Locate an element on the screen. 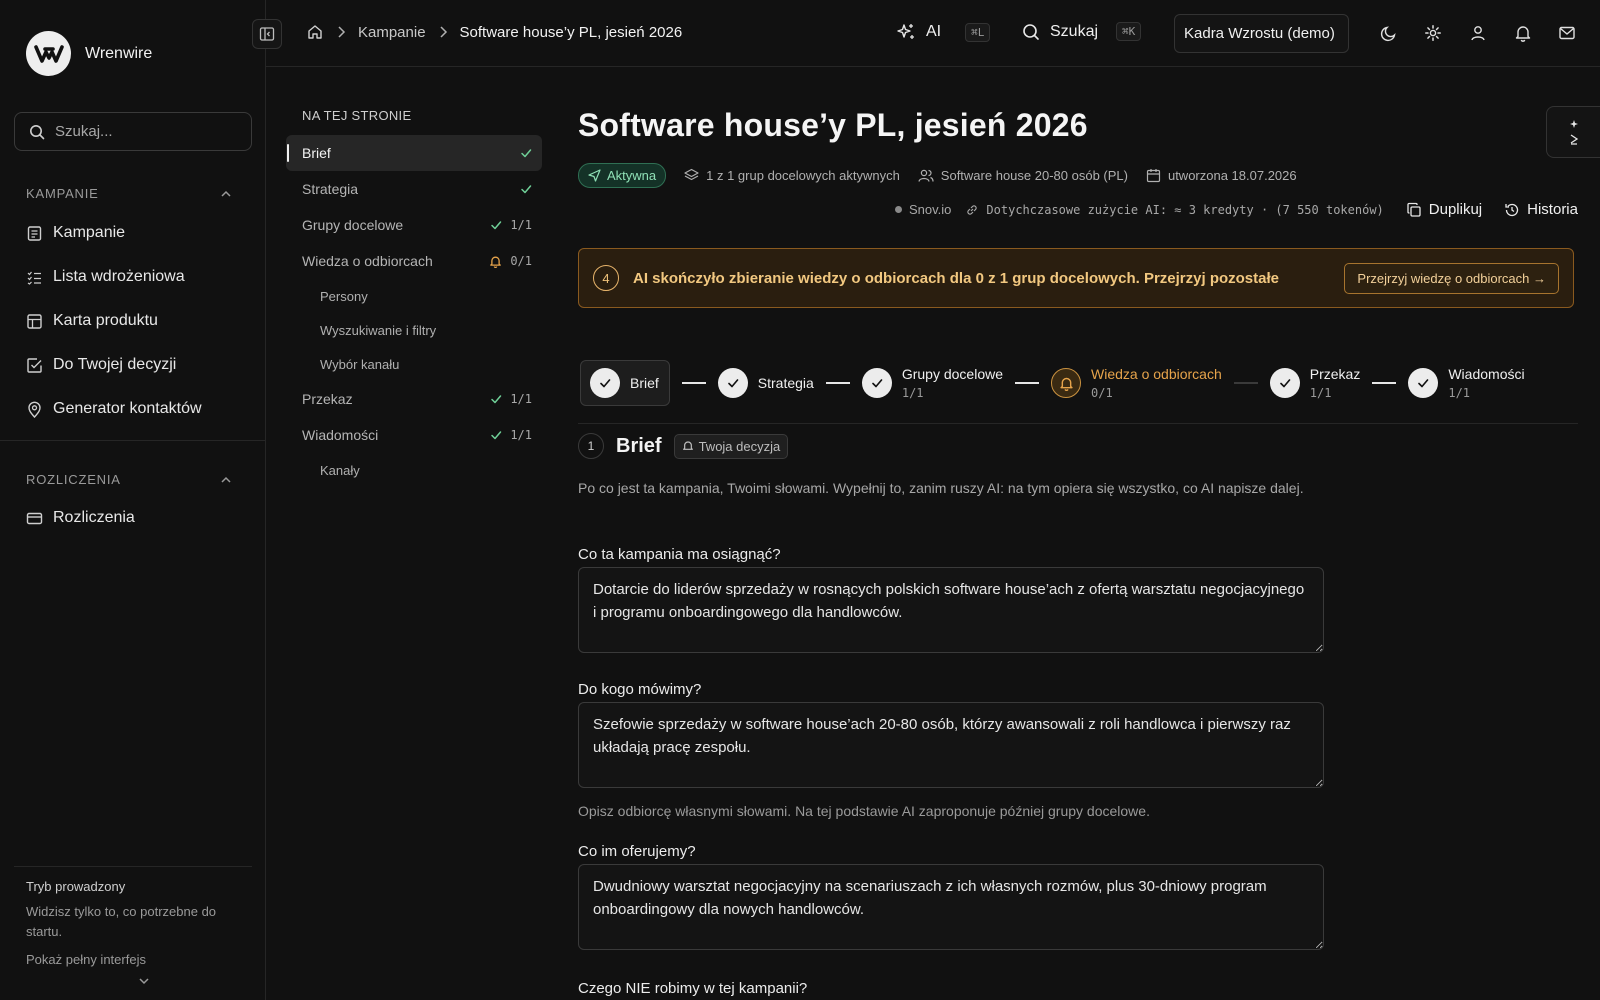 The height and width of the screenshot is (1000, 1600). step-label: Przekaz is located at coordinates (1335, 374).